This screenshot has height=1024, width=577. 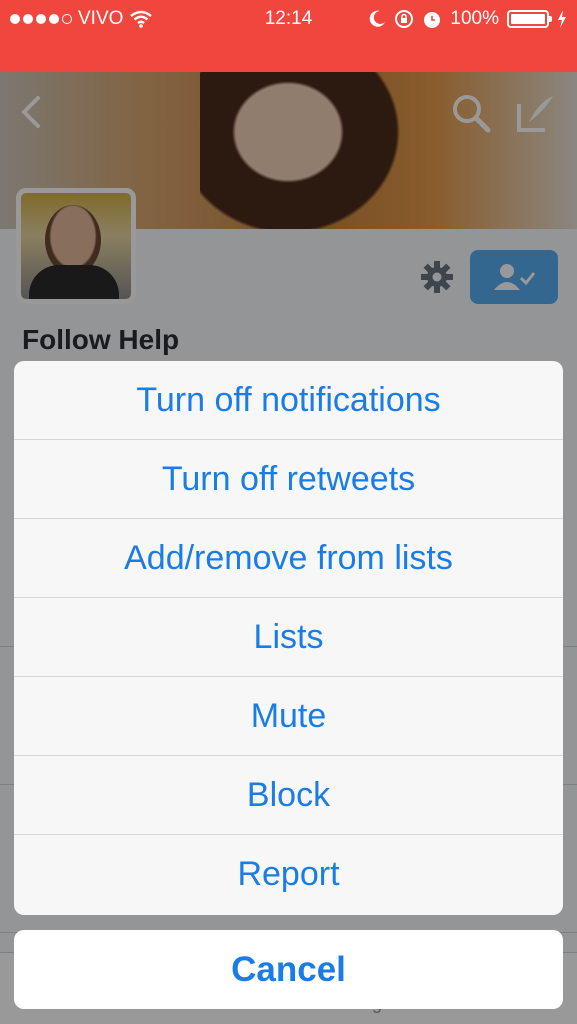 I want to click on status-right: 100%, so click(x=467, y=19).